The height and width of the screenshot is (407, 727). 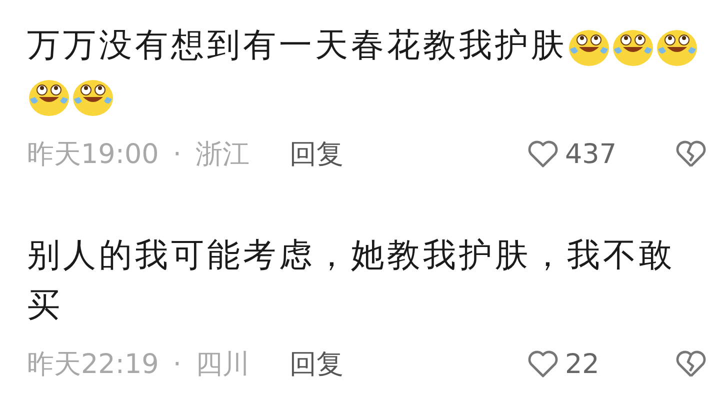 What do you see at coordinates (93, 155) in the screenshot?
I see `comment-time: 昨天19:00` at bounding box center [93, 155].